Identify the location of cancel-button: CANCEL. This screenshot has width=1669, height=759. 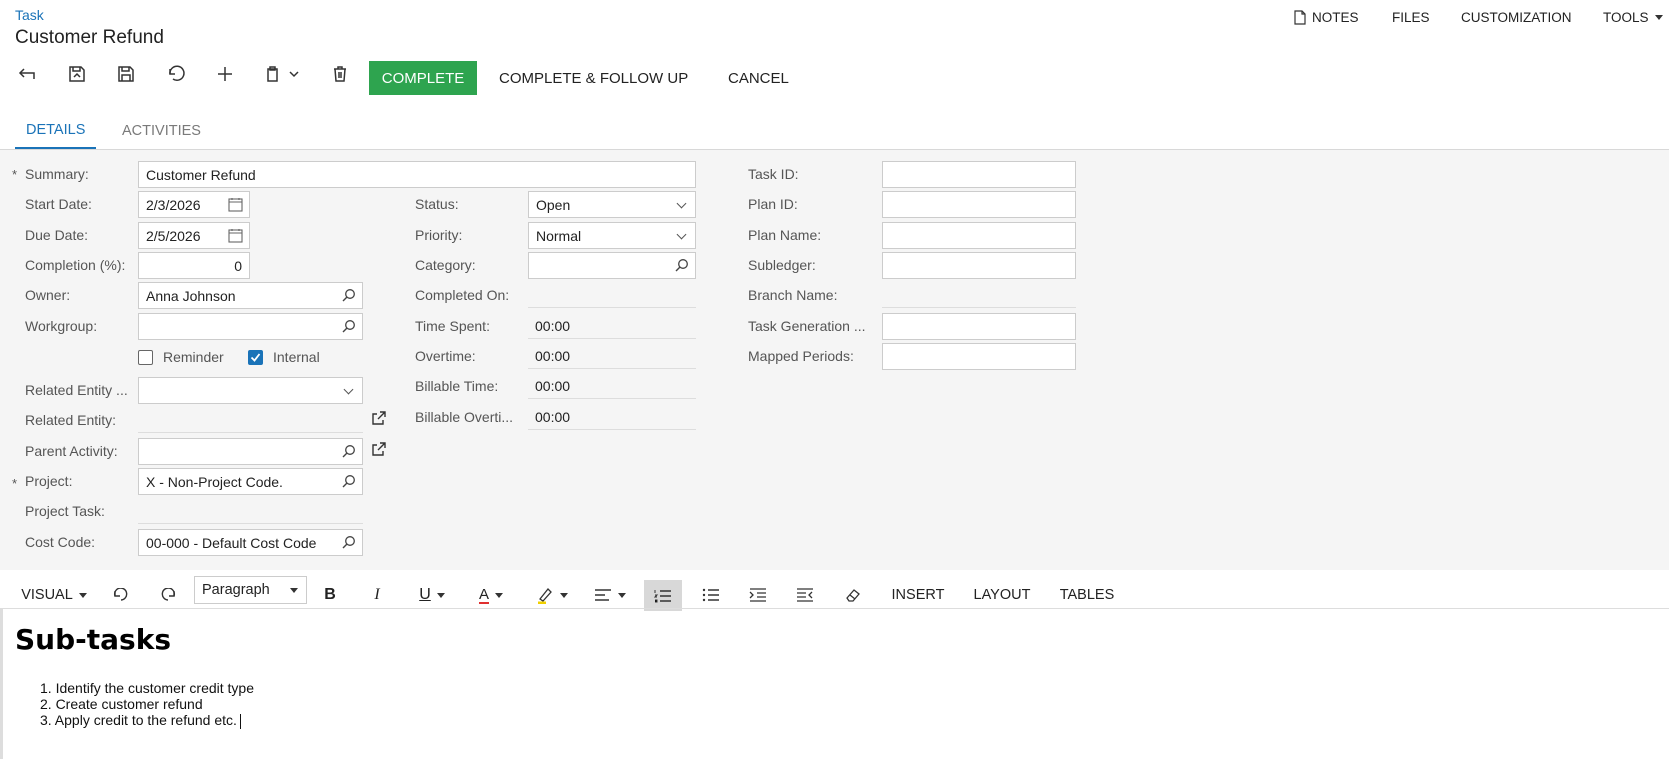
(758, 78).